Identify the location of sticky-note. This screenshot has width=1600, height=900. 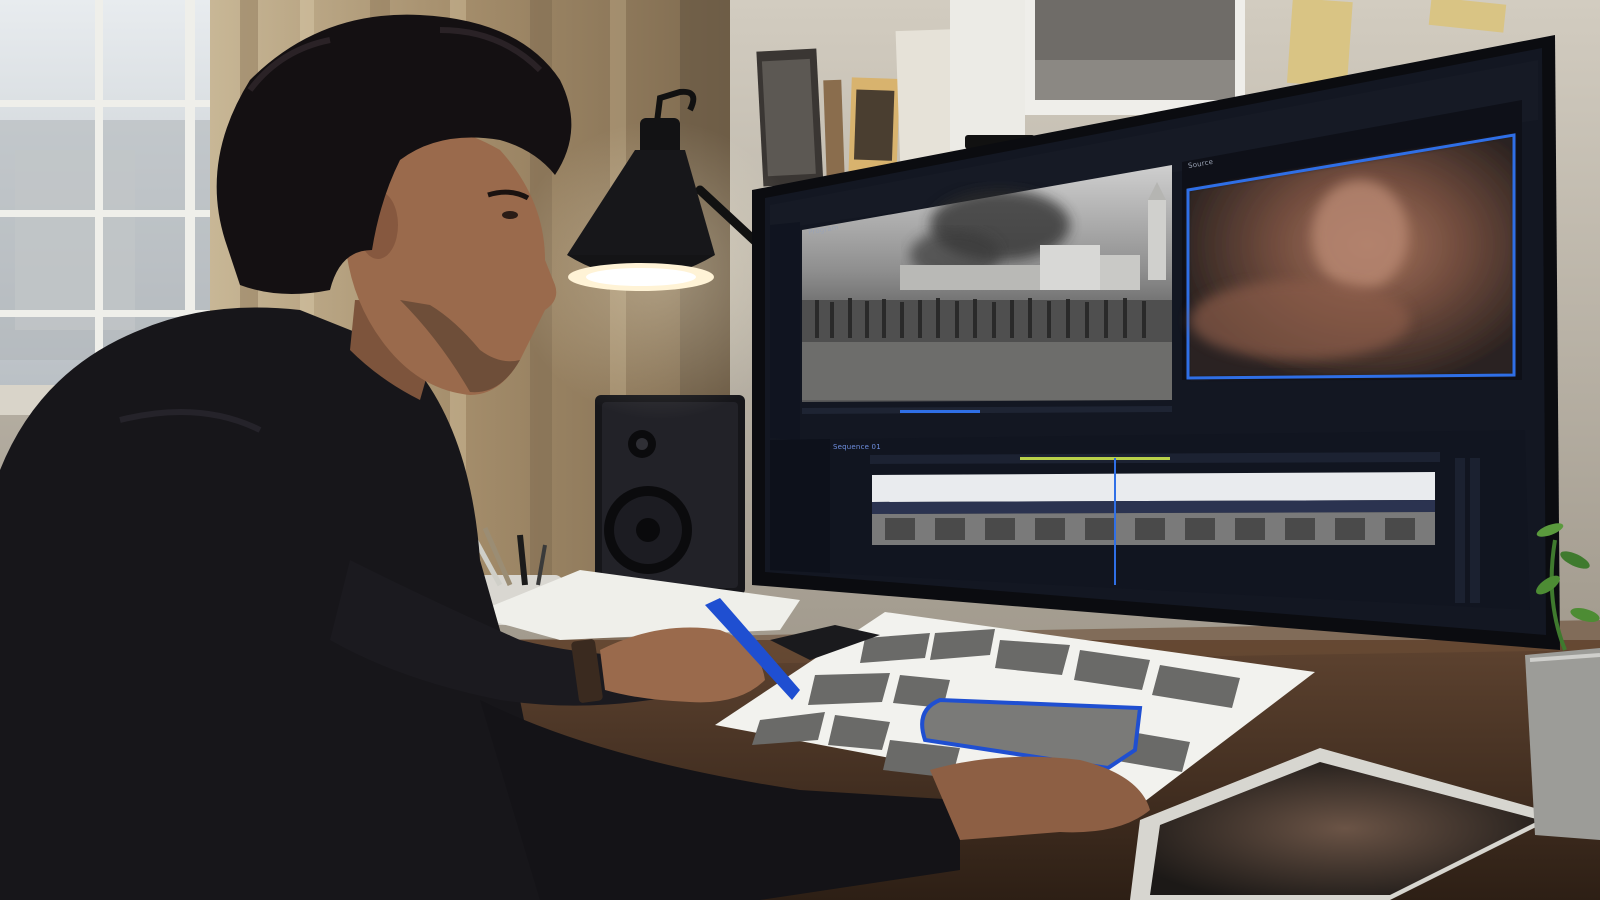
(1319, 43).